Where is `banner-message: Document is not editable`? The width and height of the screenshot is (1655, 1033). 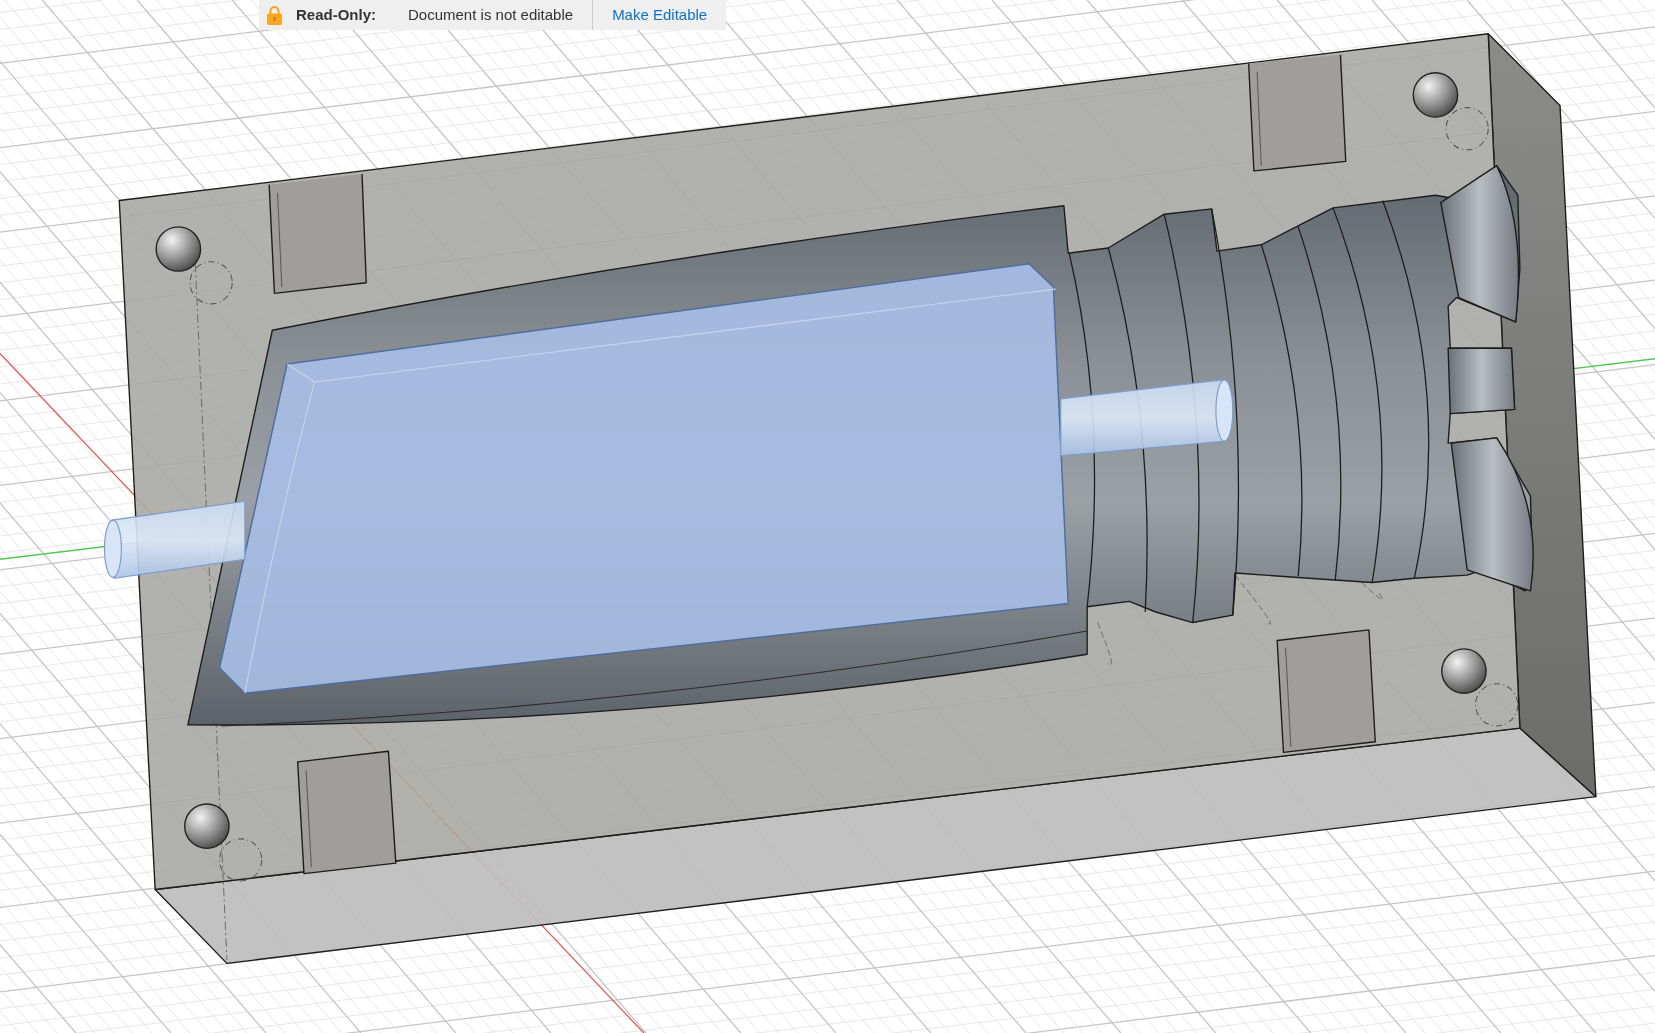
banner-message: Document is not editable is located at coordinates (491, 14).